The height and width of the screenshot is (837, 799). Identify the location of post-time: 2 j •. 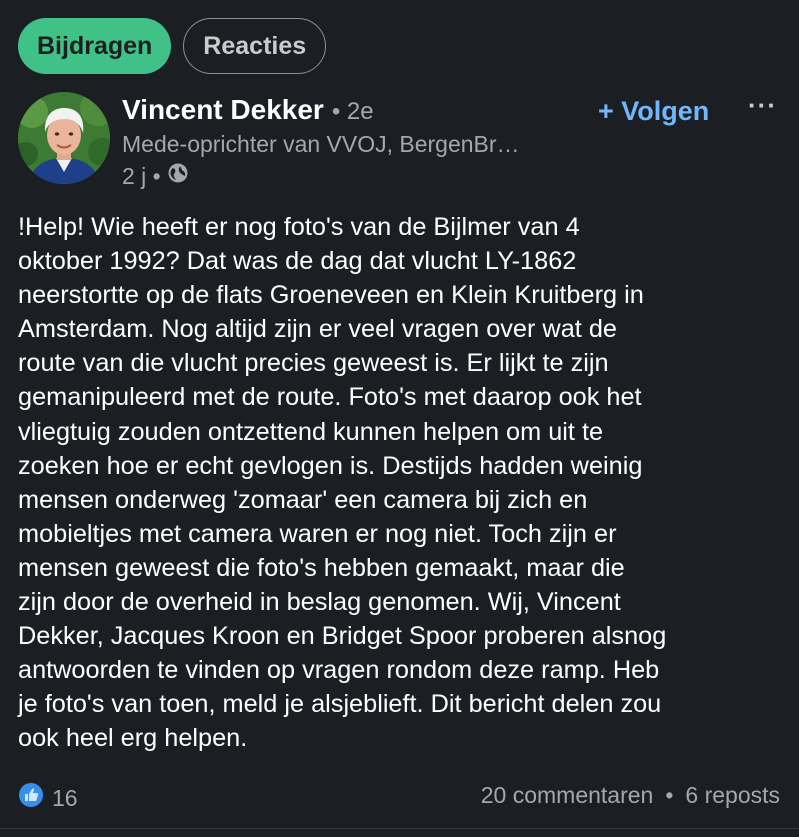
(141, 175).